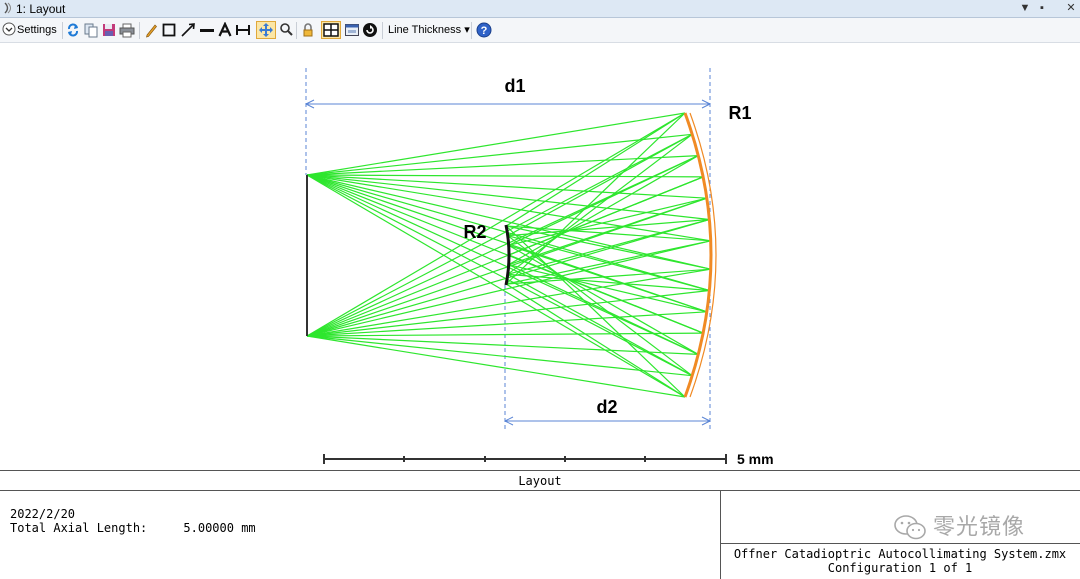  I want to click on dropdown-arrow-icon: ▼, so click(1025, 8).